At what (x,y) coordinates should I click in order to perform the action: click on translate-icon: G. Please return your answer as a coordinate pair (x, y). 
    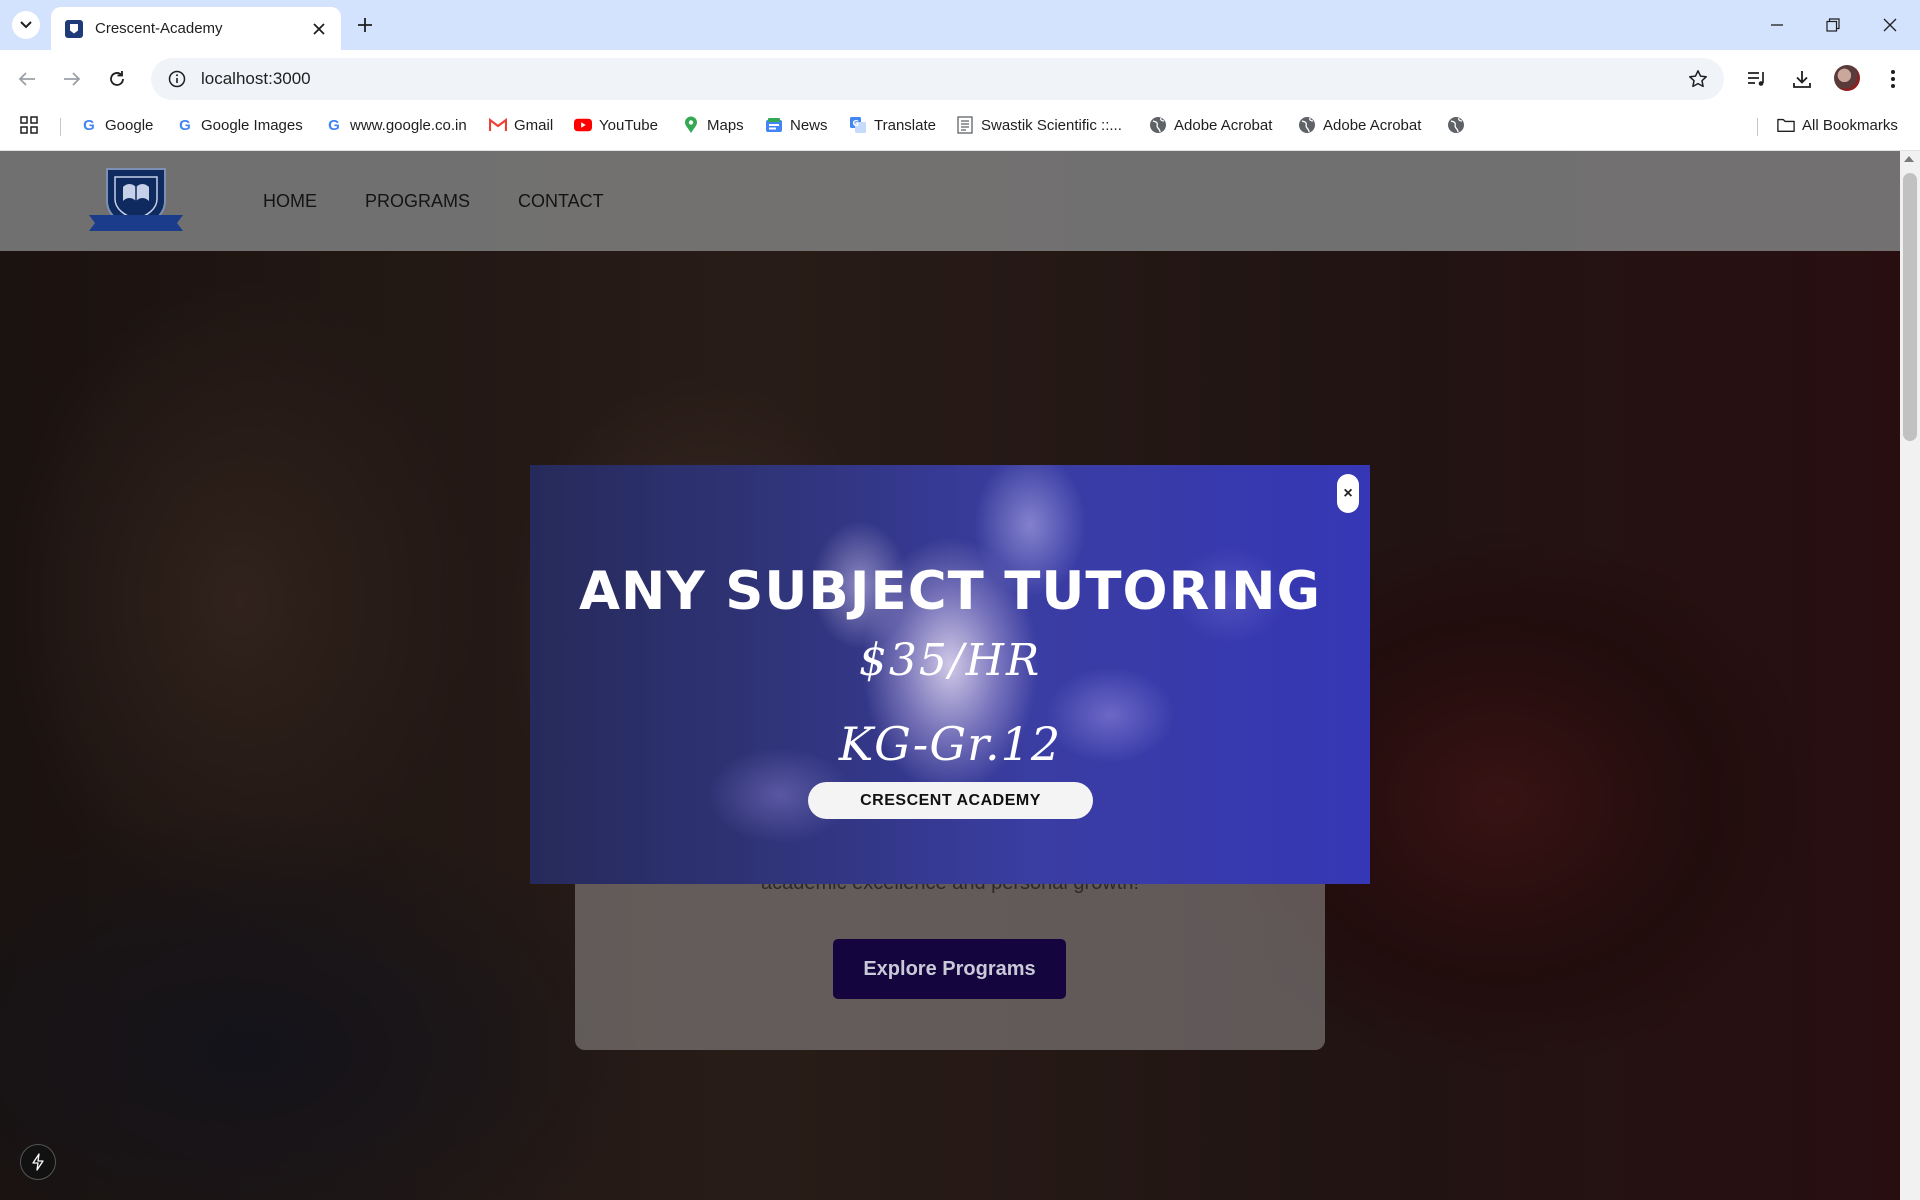
    Looking at the image, I should click on (858, 125).